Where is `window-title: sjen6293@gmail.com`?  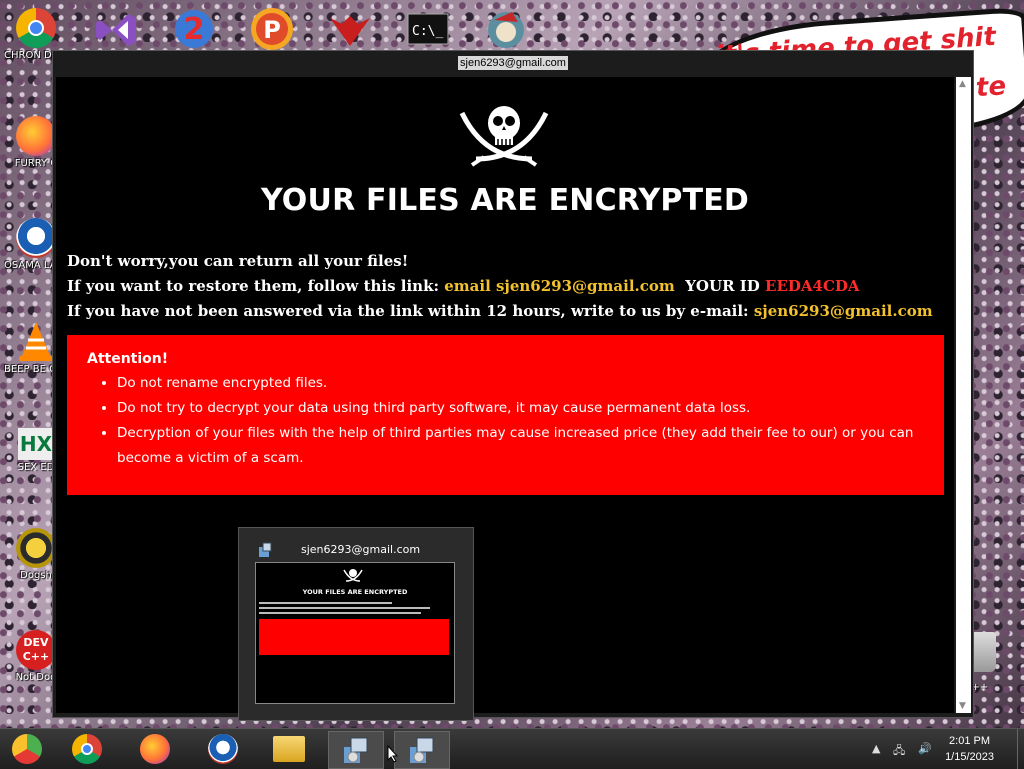
window-title: sjen6293@gmail.com is located at coordinates (513, 63).